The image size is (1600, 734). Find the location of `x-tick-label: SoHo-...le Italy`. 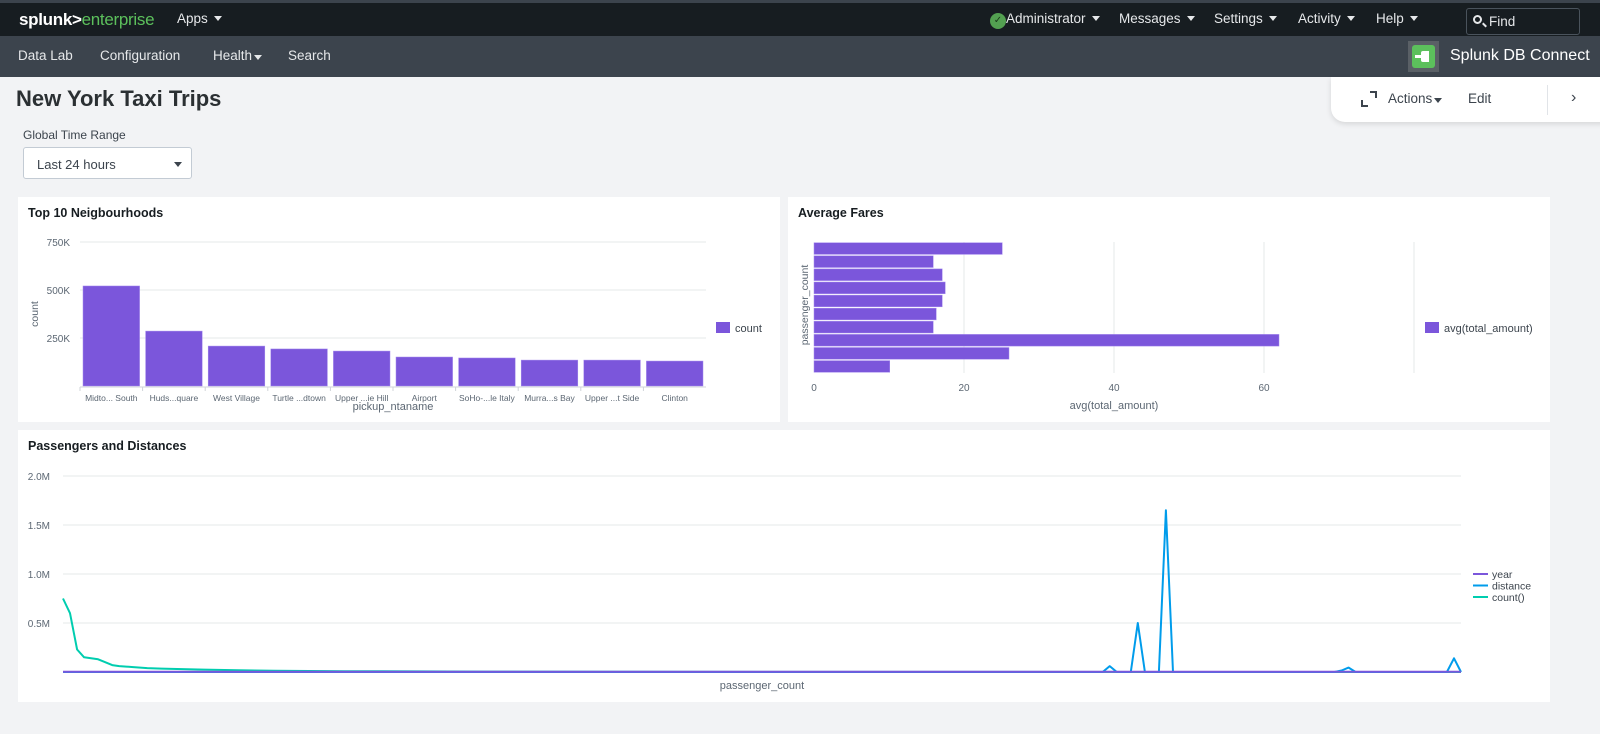

x-tick-label: SoHo-...le Italy is located at coordinates (487, 398).